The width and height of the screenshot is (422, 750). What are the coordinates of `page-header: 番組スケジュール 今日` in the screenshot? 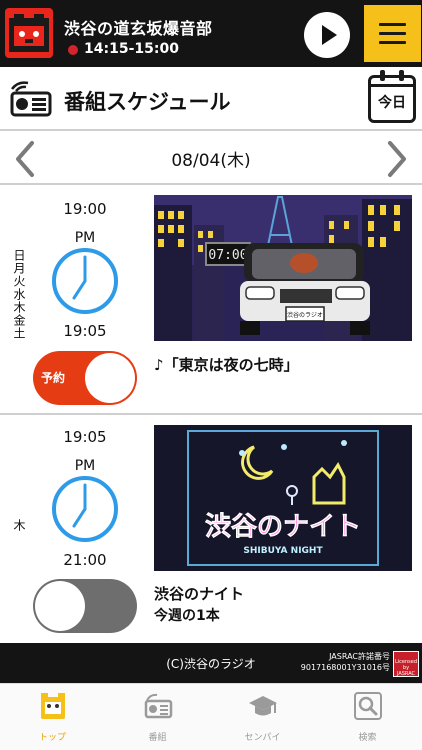 It's located at (211, 99).